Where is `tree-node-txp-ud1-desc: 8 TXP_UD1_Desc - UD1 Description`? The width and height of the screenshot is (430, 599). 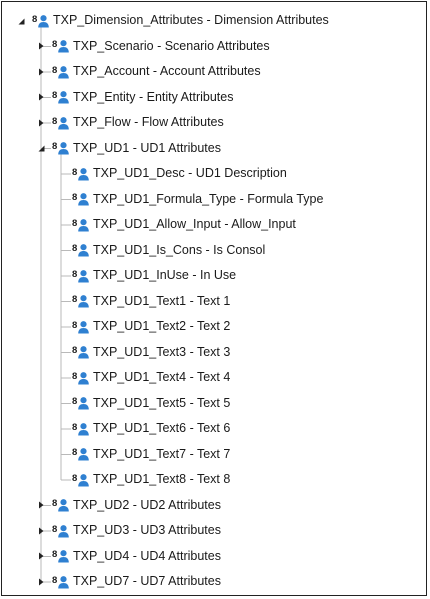 tree-node-txp-ud1-desc: 8 TXP_UD1_Desc - UD1 Description is located at coordinates (171, 173).